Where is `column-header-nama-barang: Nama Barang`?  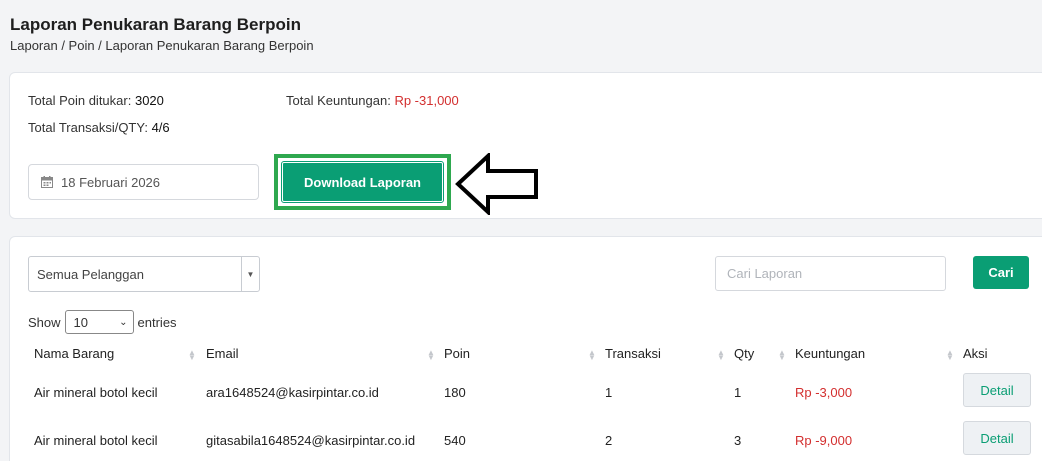
column-header-nama-barang: Nama Barang is located at coordinates (74, 353).